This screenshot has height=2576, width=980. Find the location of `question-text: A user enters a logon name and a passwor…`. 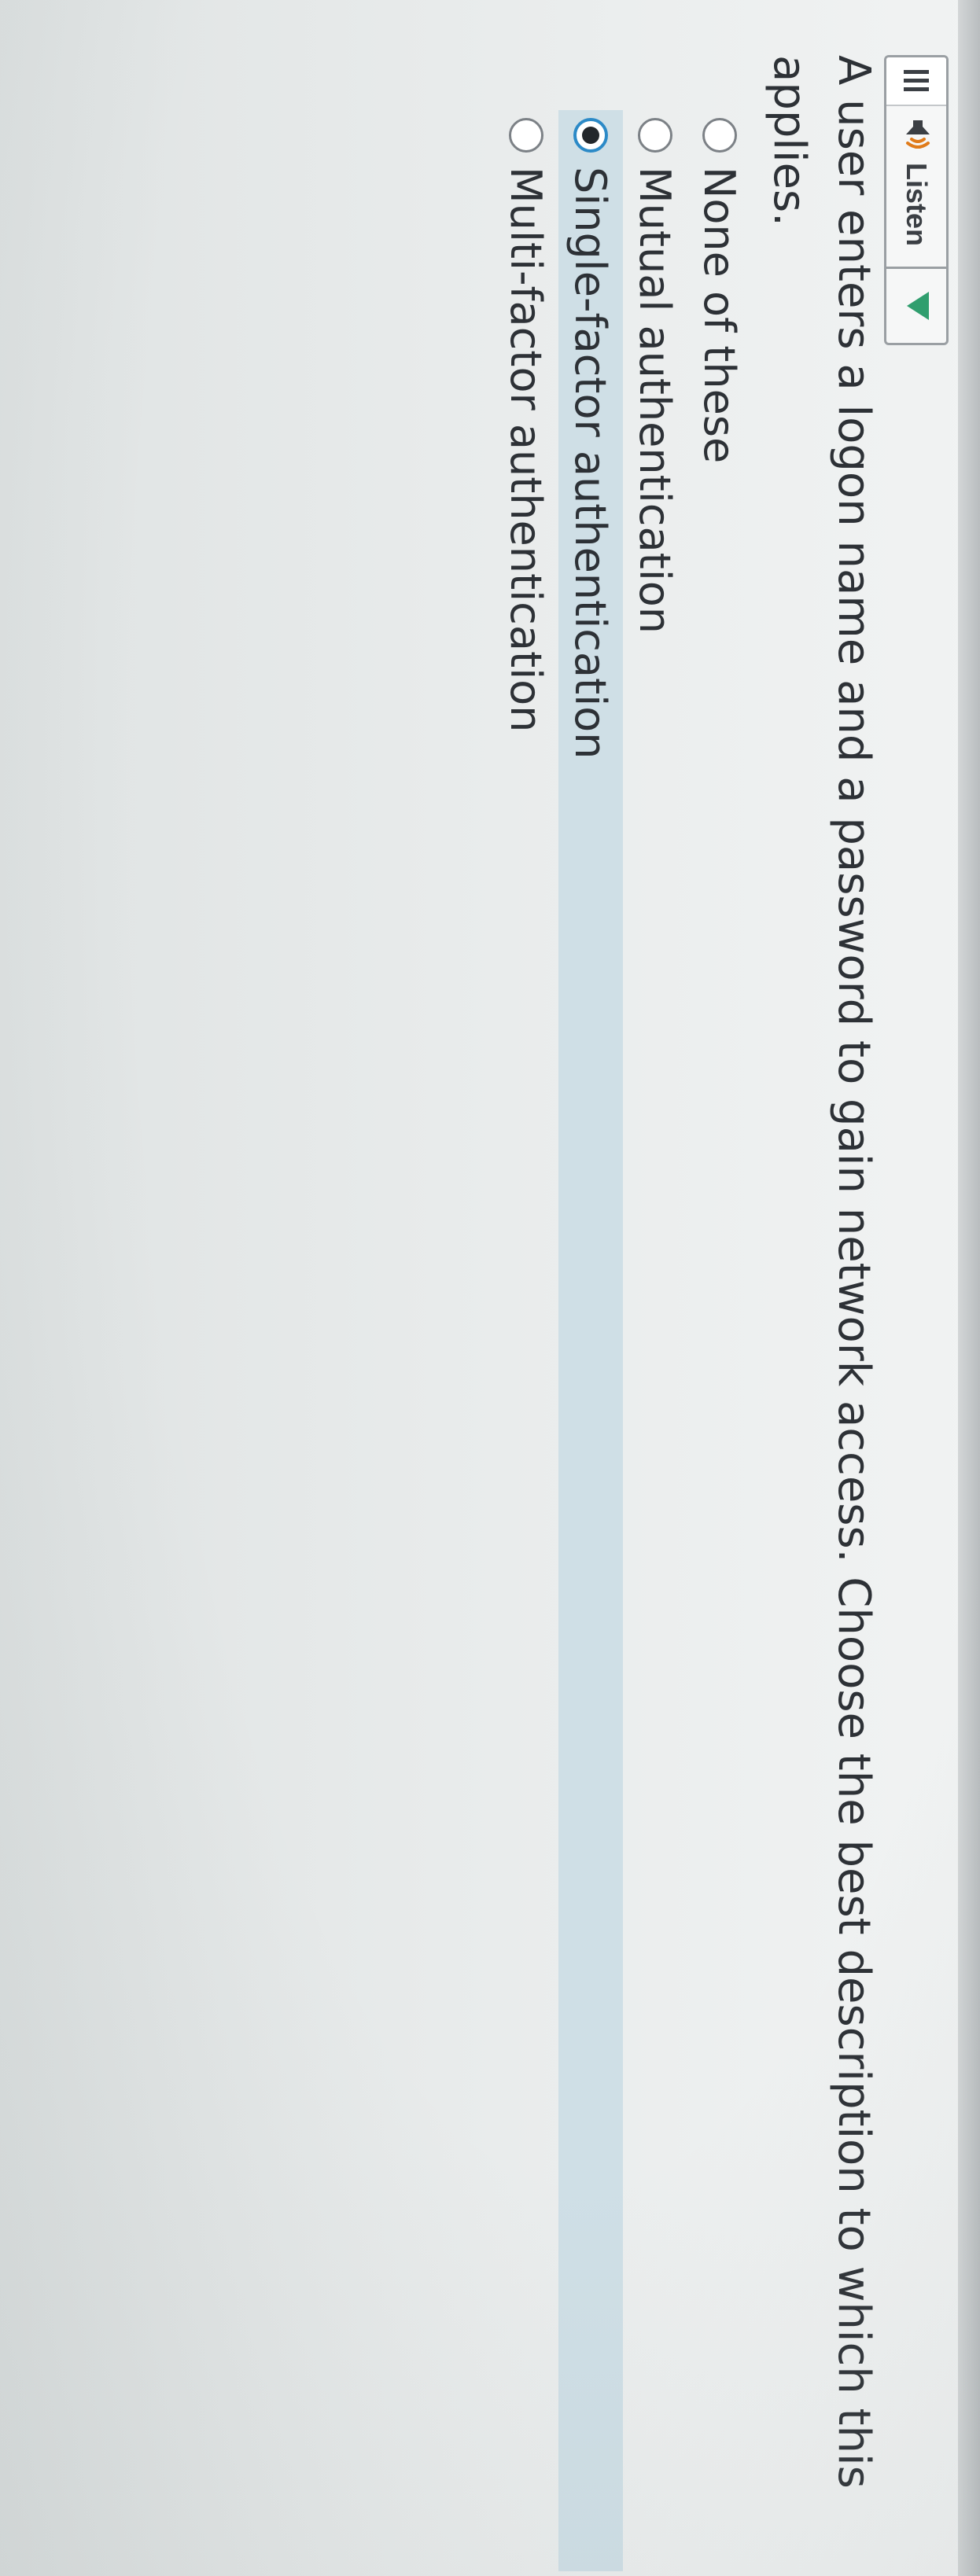

question-text: A user enters a logon name and a passwor… is located at coordinates (821, 1272).